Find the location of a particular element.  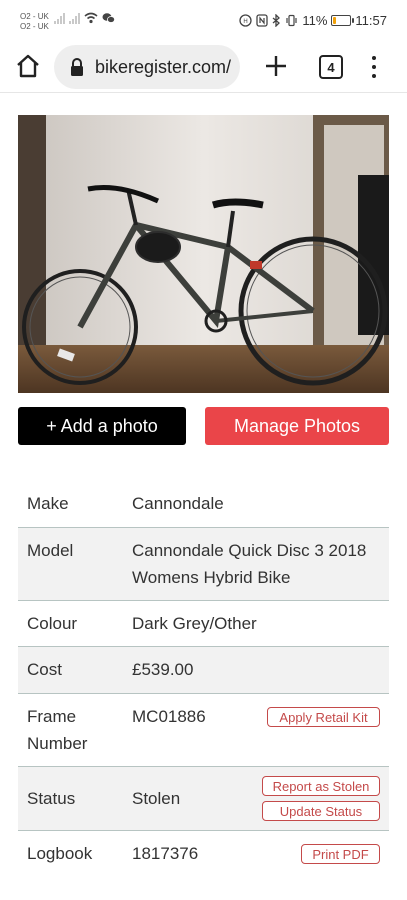

battery-icon is located at coordinates (343, 20).